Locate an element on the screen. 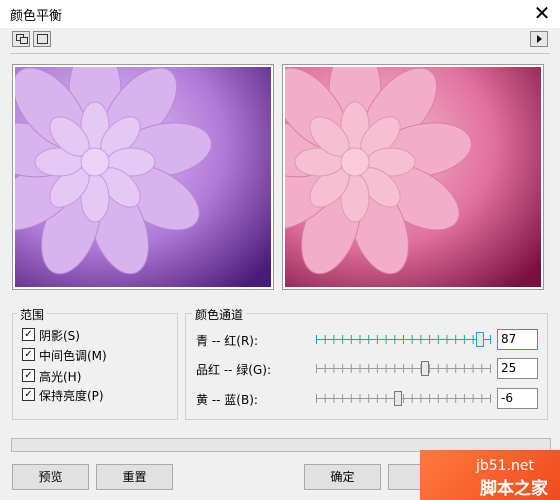 This screenshot has width=560, height=500. yellow-blue-label: 黄 -- 蓝(B): is located at coordinates (227, 400).